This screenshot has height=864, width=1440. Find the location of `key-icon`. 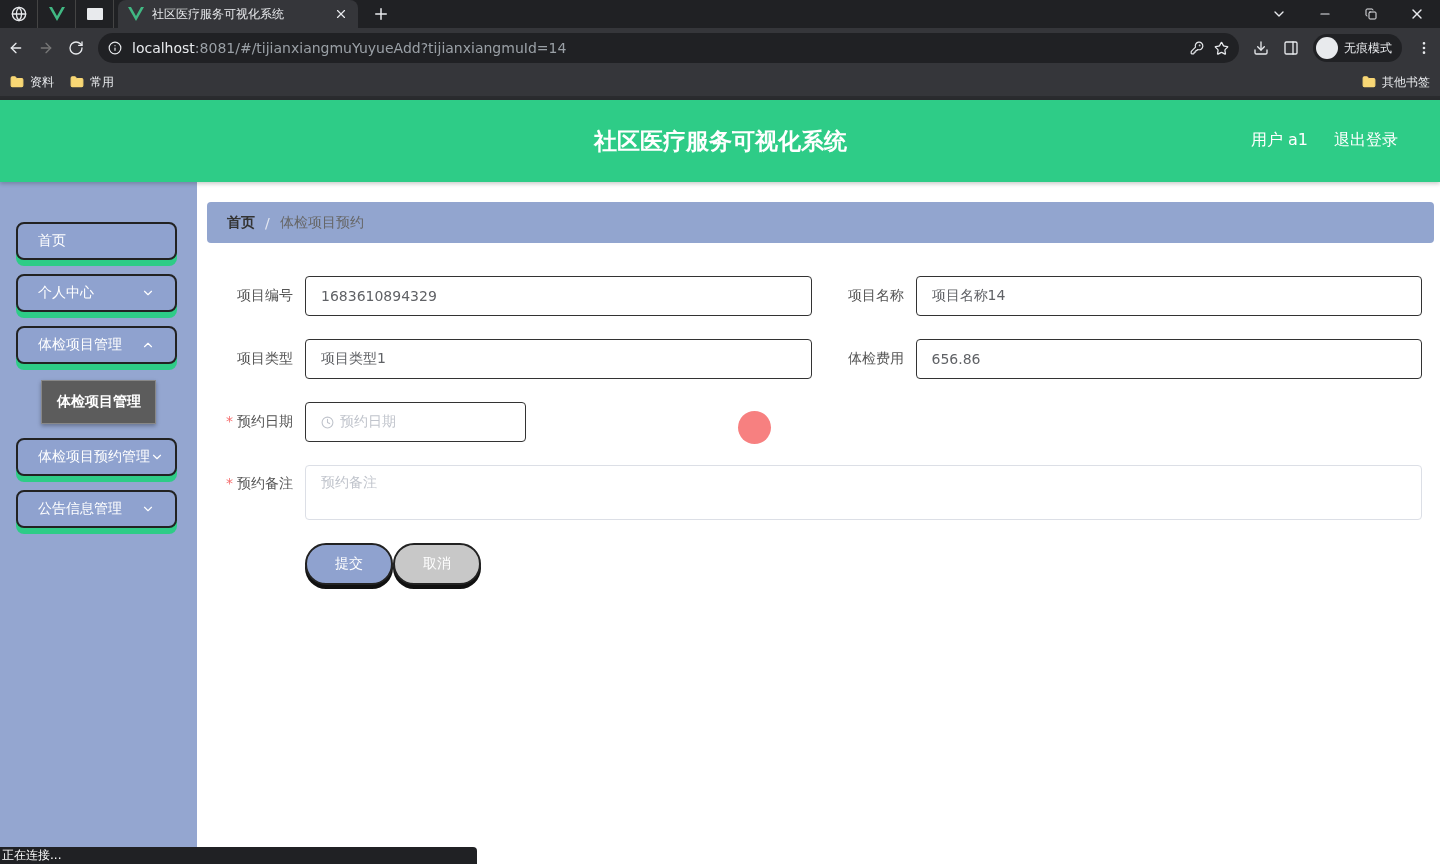

key-icon is located at coordinates (1197, 48).